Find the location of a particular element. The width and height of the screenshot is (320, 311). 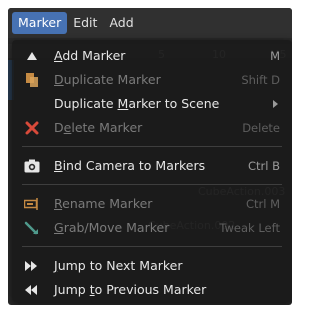

menu-item-delete-marker: Delete Marker Delete is located at coordinates (152, 128).